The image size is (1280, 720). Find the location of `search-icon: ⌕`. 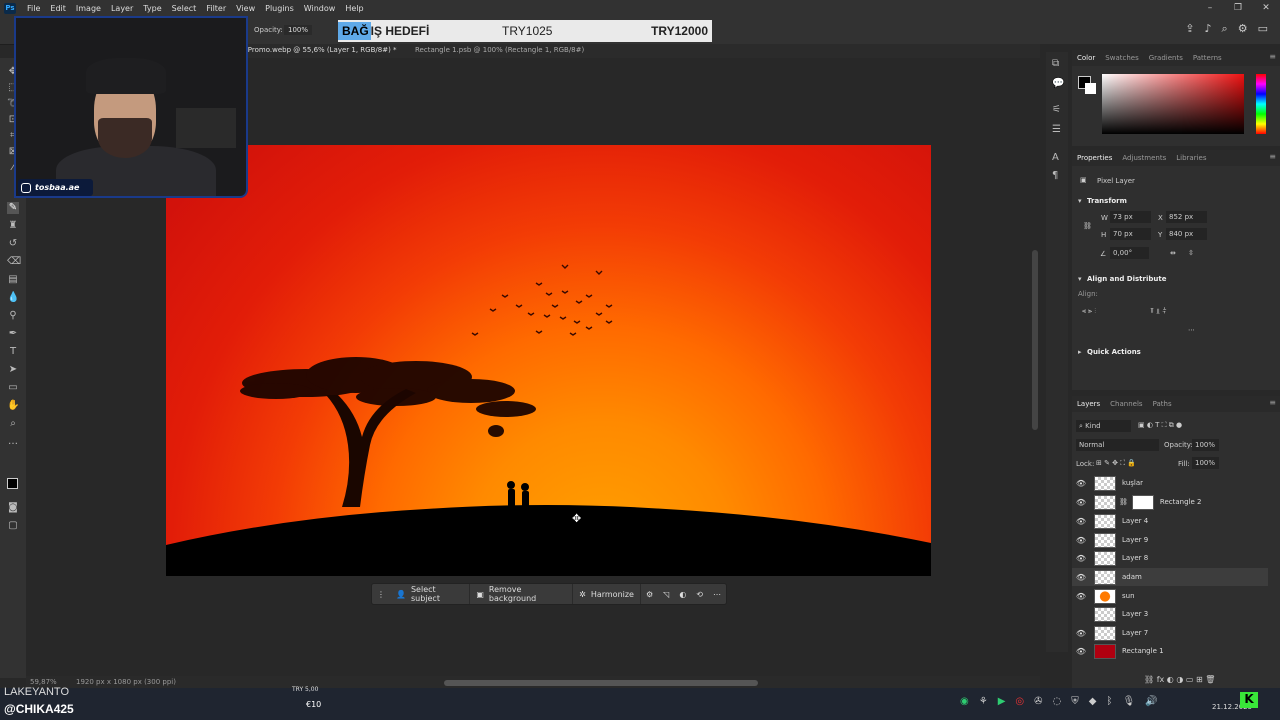

search-icon: ⌕ is located at coordinates (1225, 29).